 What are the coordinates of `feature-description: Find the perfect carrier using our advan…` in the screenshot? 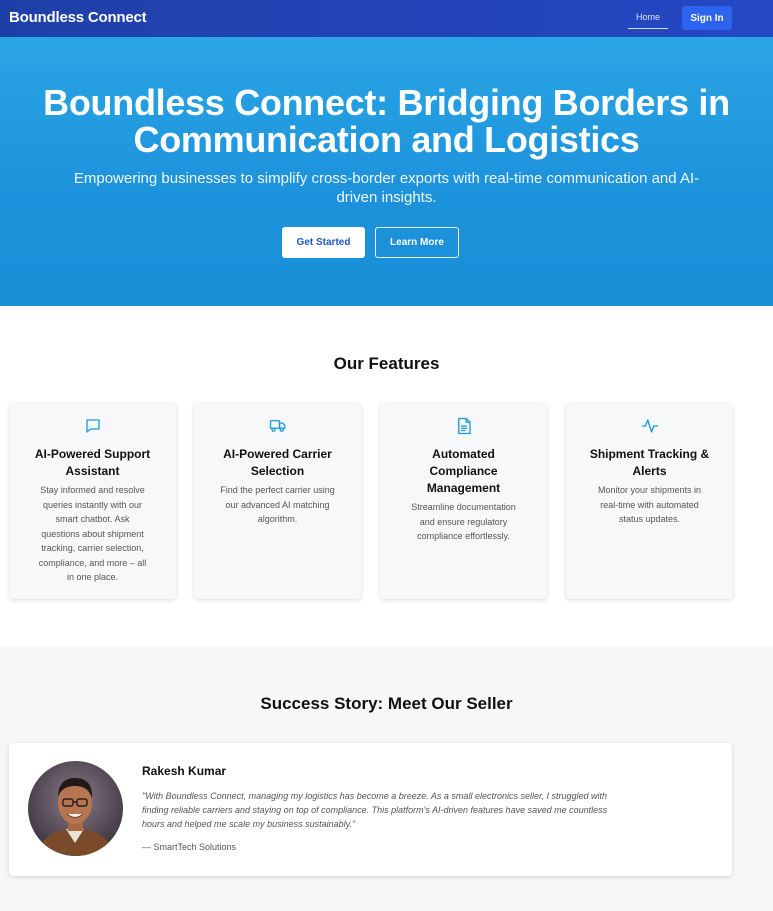 It's located at (277, 505).